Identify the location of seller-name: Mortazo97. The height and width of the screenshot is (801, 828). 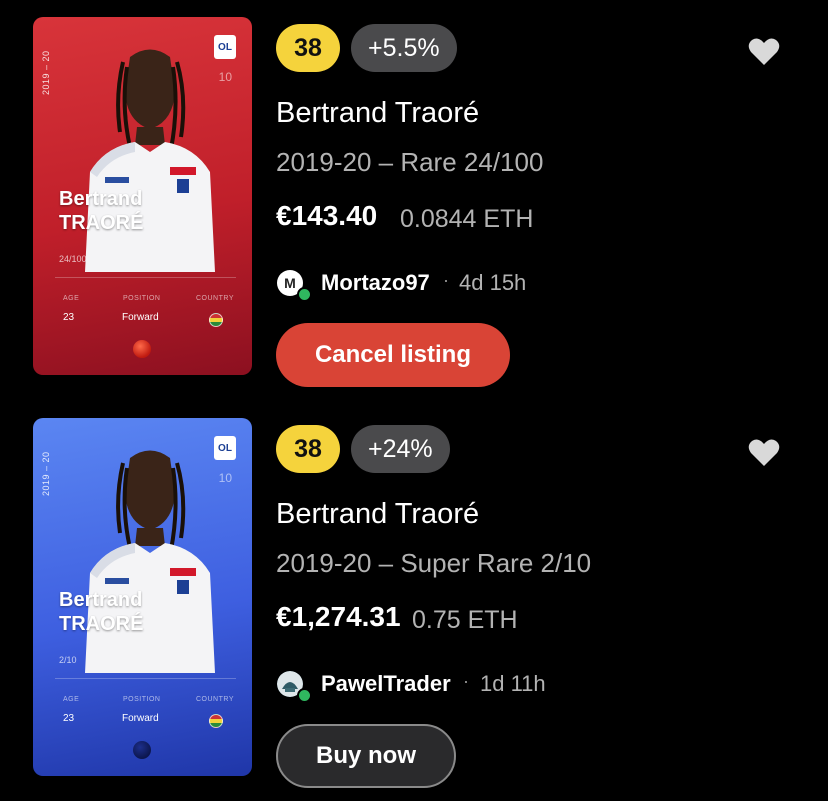
(375, 283).